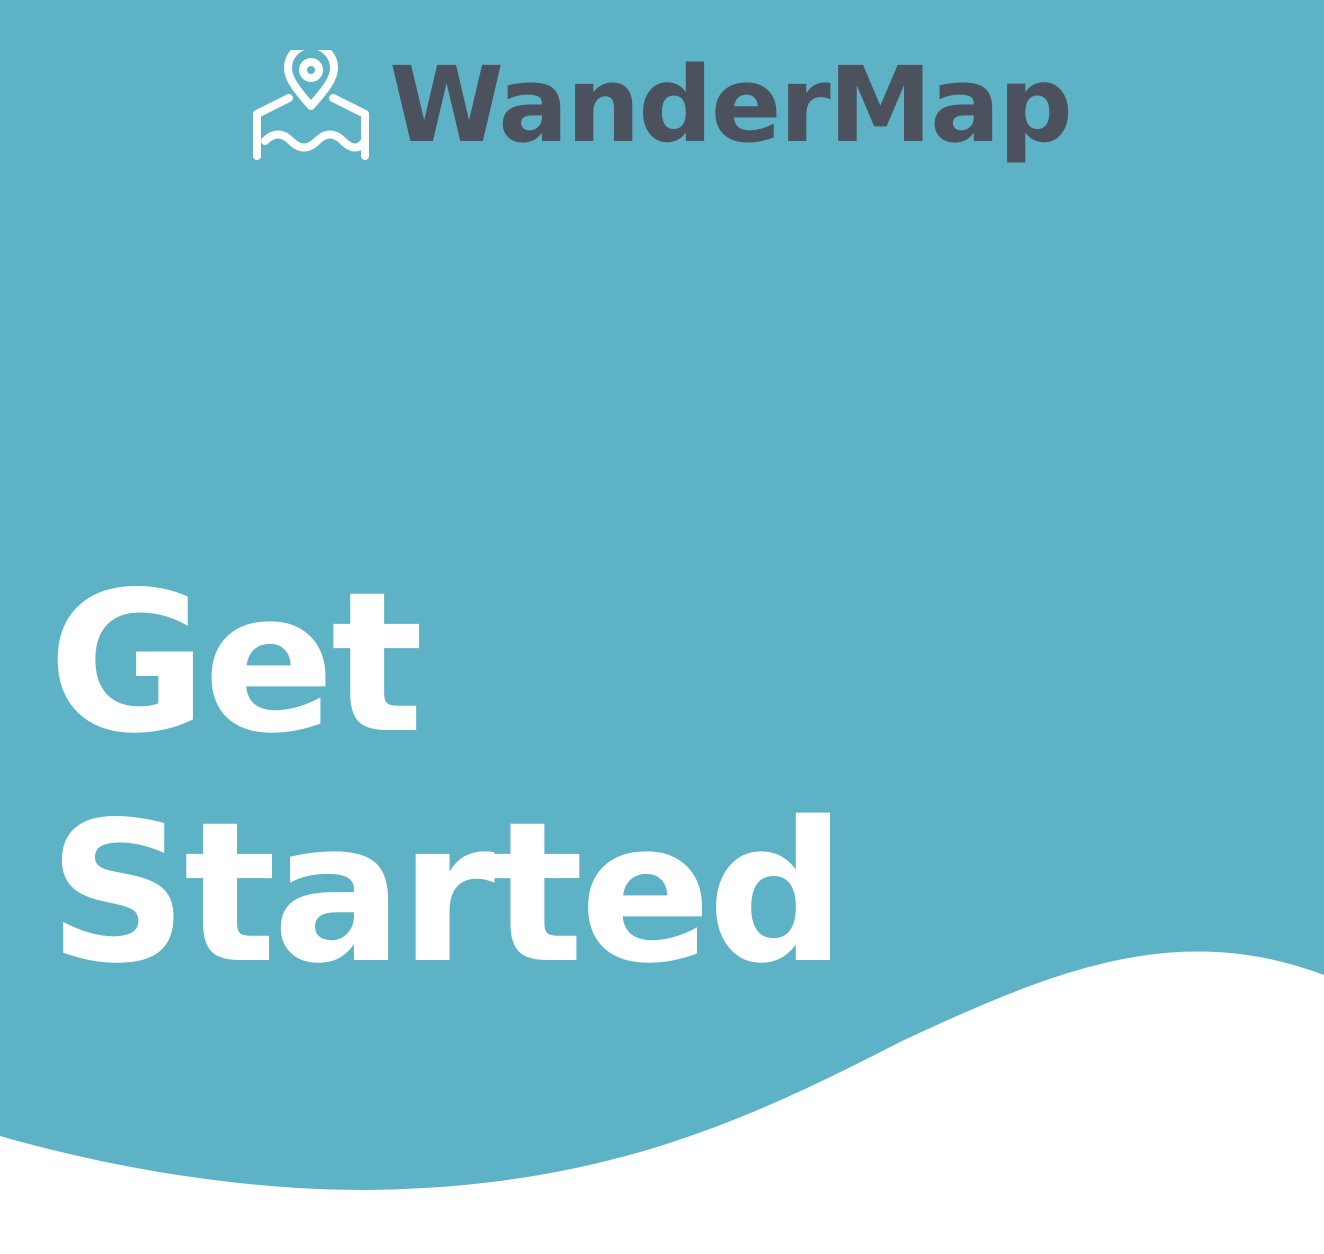 This screenshot has height=1254, width=1324. What do you see at coordinates (731, 105) in the screenshot?
I see `app-name: WanderMap` at bounding box center [731, 105].